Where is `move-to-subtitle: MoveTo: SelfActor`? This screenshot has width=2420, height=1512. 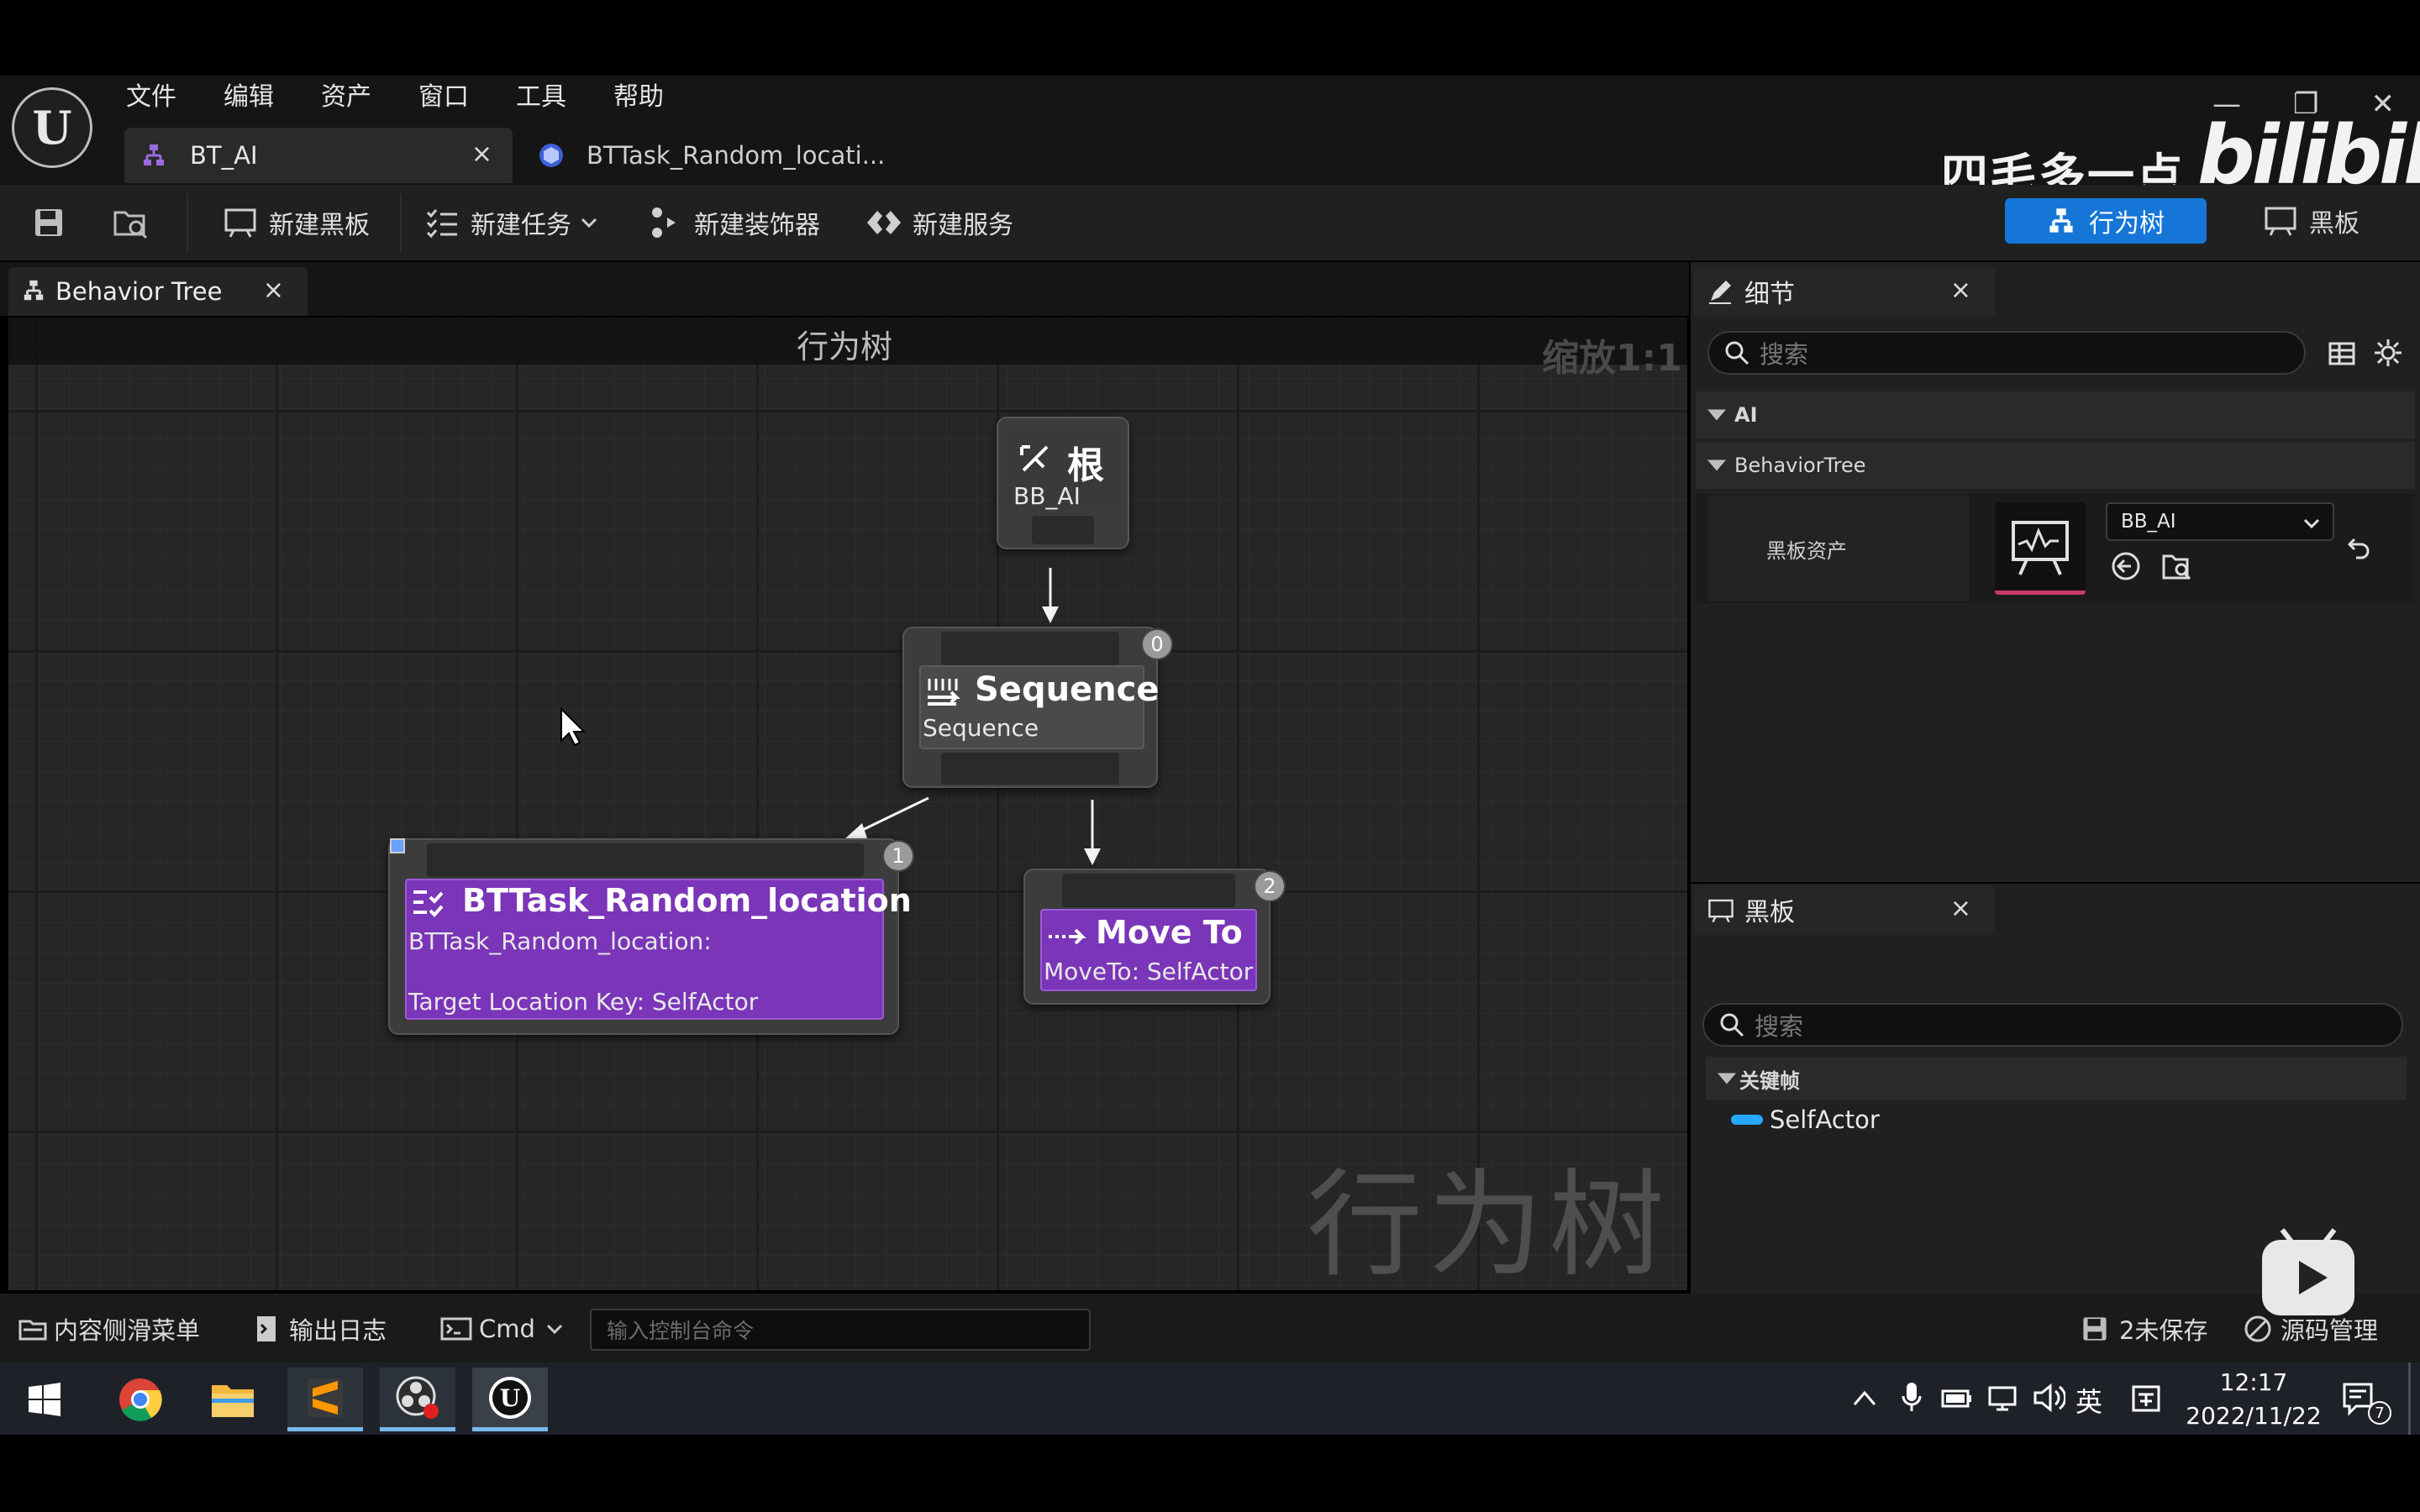 move-to-subtitle: MoveTo: SelfActor is located at coordinates (1149, 971).